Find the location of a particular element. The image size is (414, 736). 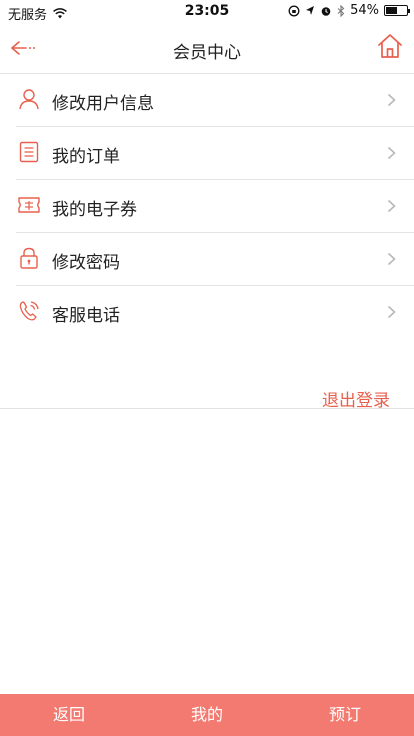

menu-item-change-password: 修改密码 is located at coordinates (207, 259).